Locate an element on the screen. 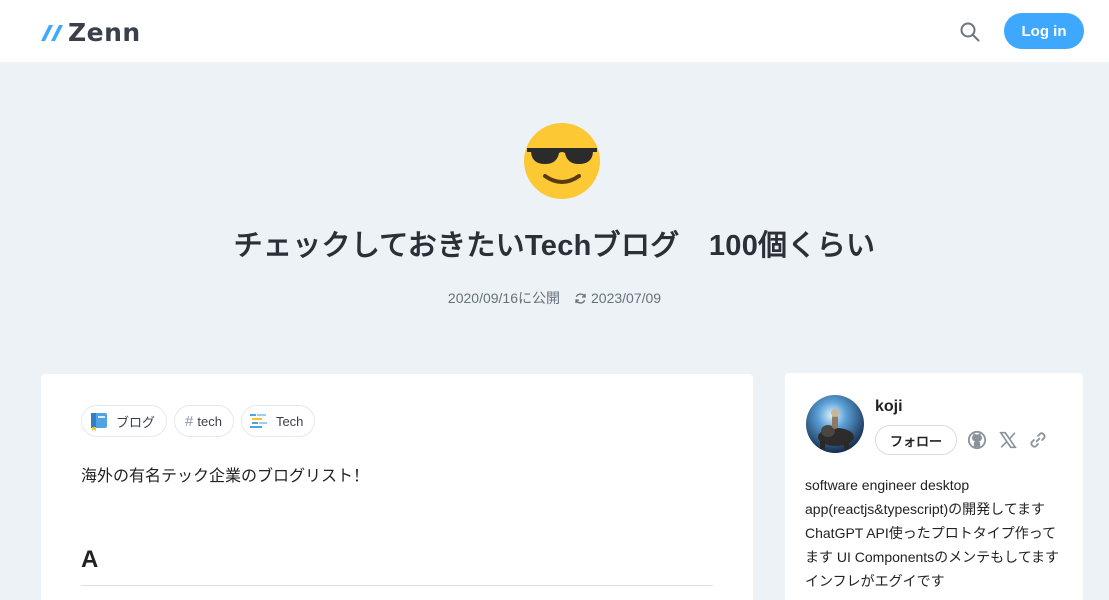 This screenshot has width=1109, height=600. zenn-logo: Zenn is located at coordinates (90, 32).